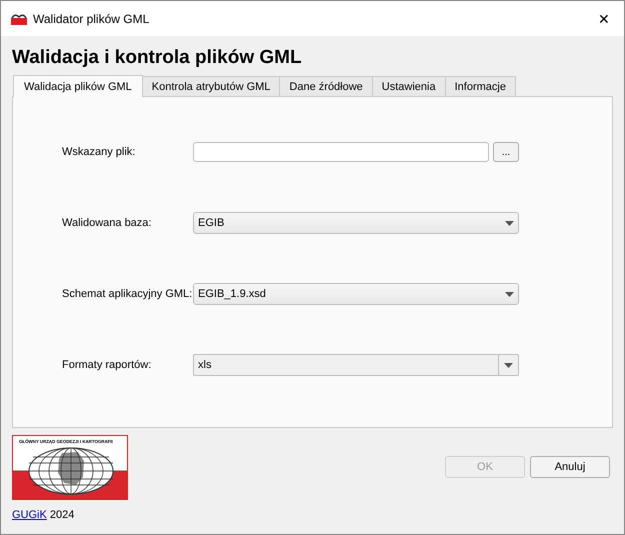  I want to click on link: GUGiK, so click(29, 515).